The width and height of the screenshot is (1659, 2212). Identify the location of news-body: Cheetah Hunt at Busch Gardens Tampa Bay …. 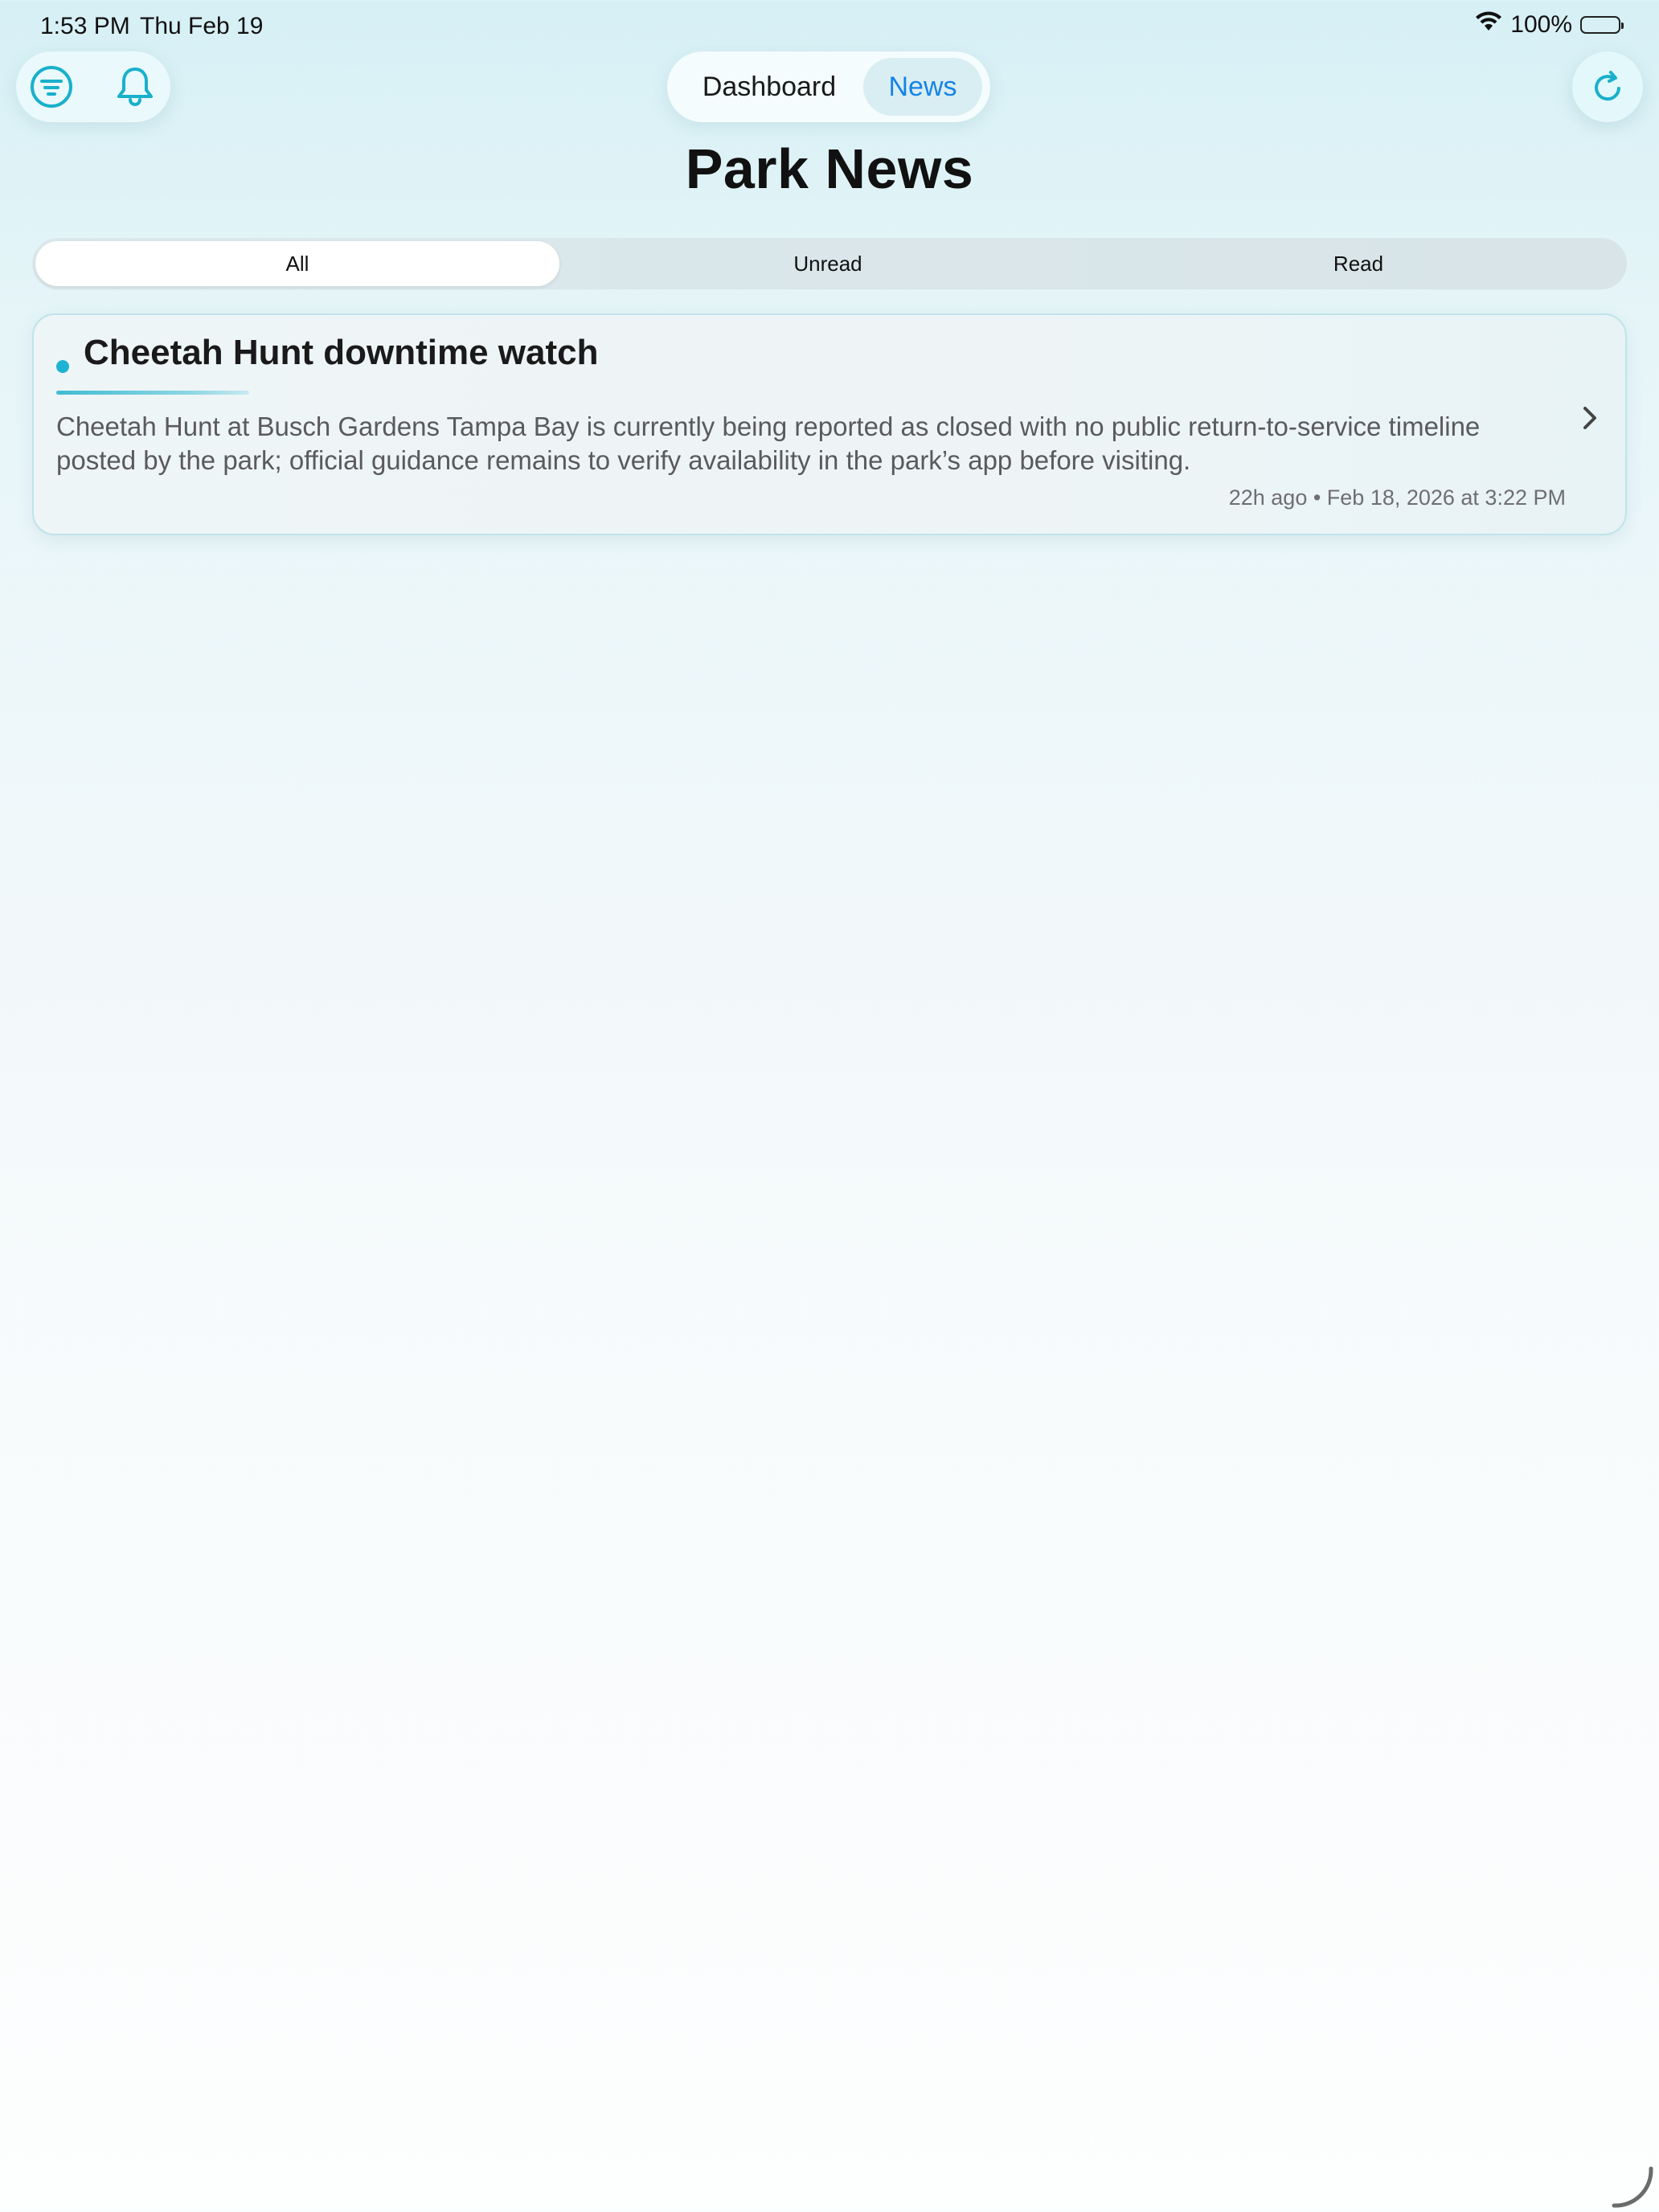
(768, 443).